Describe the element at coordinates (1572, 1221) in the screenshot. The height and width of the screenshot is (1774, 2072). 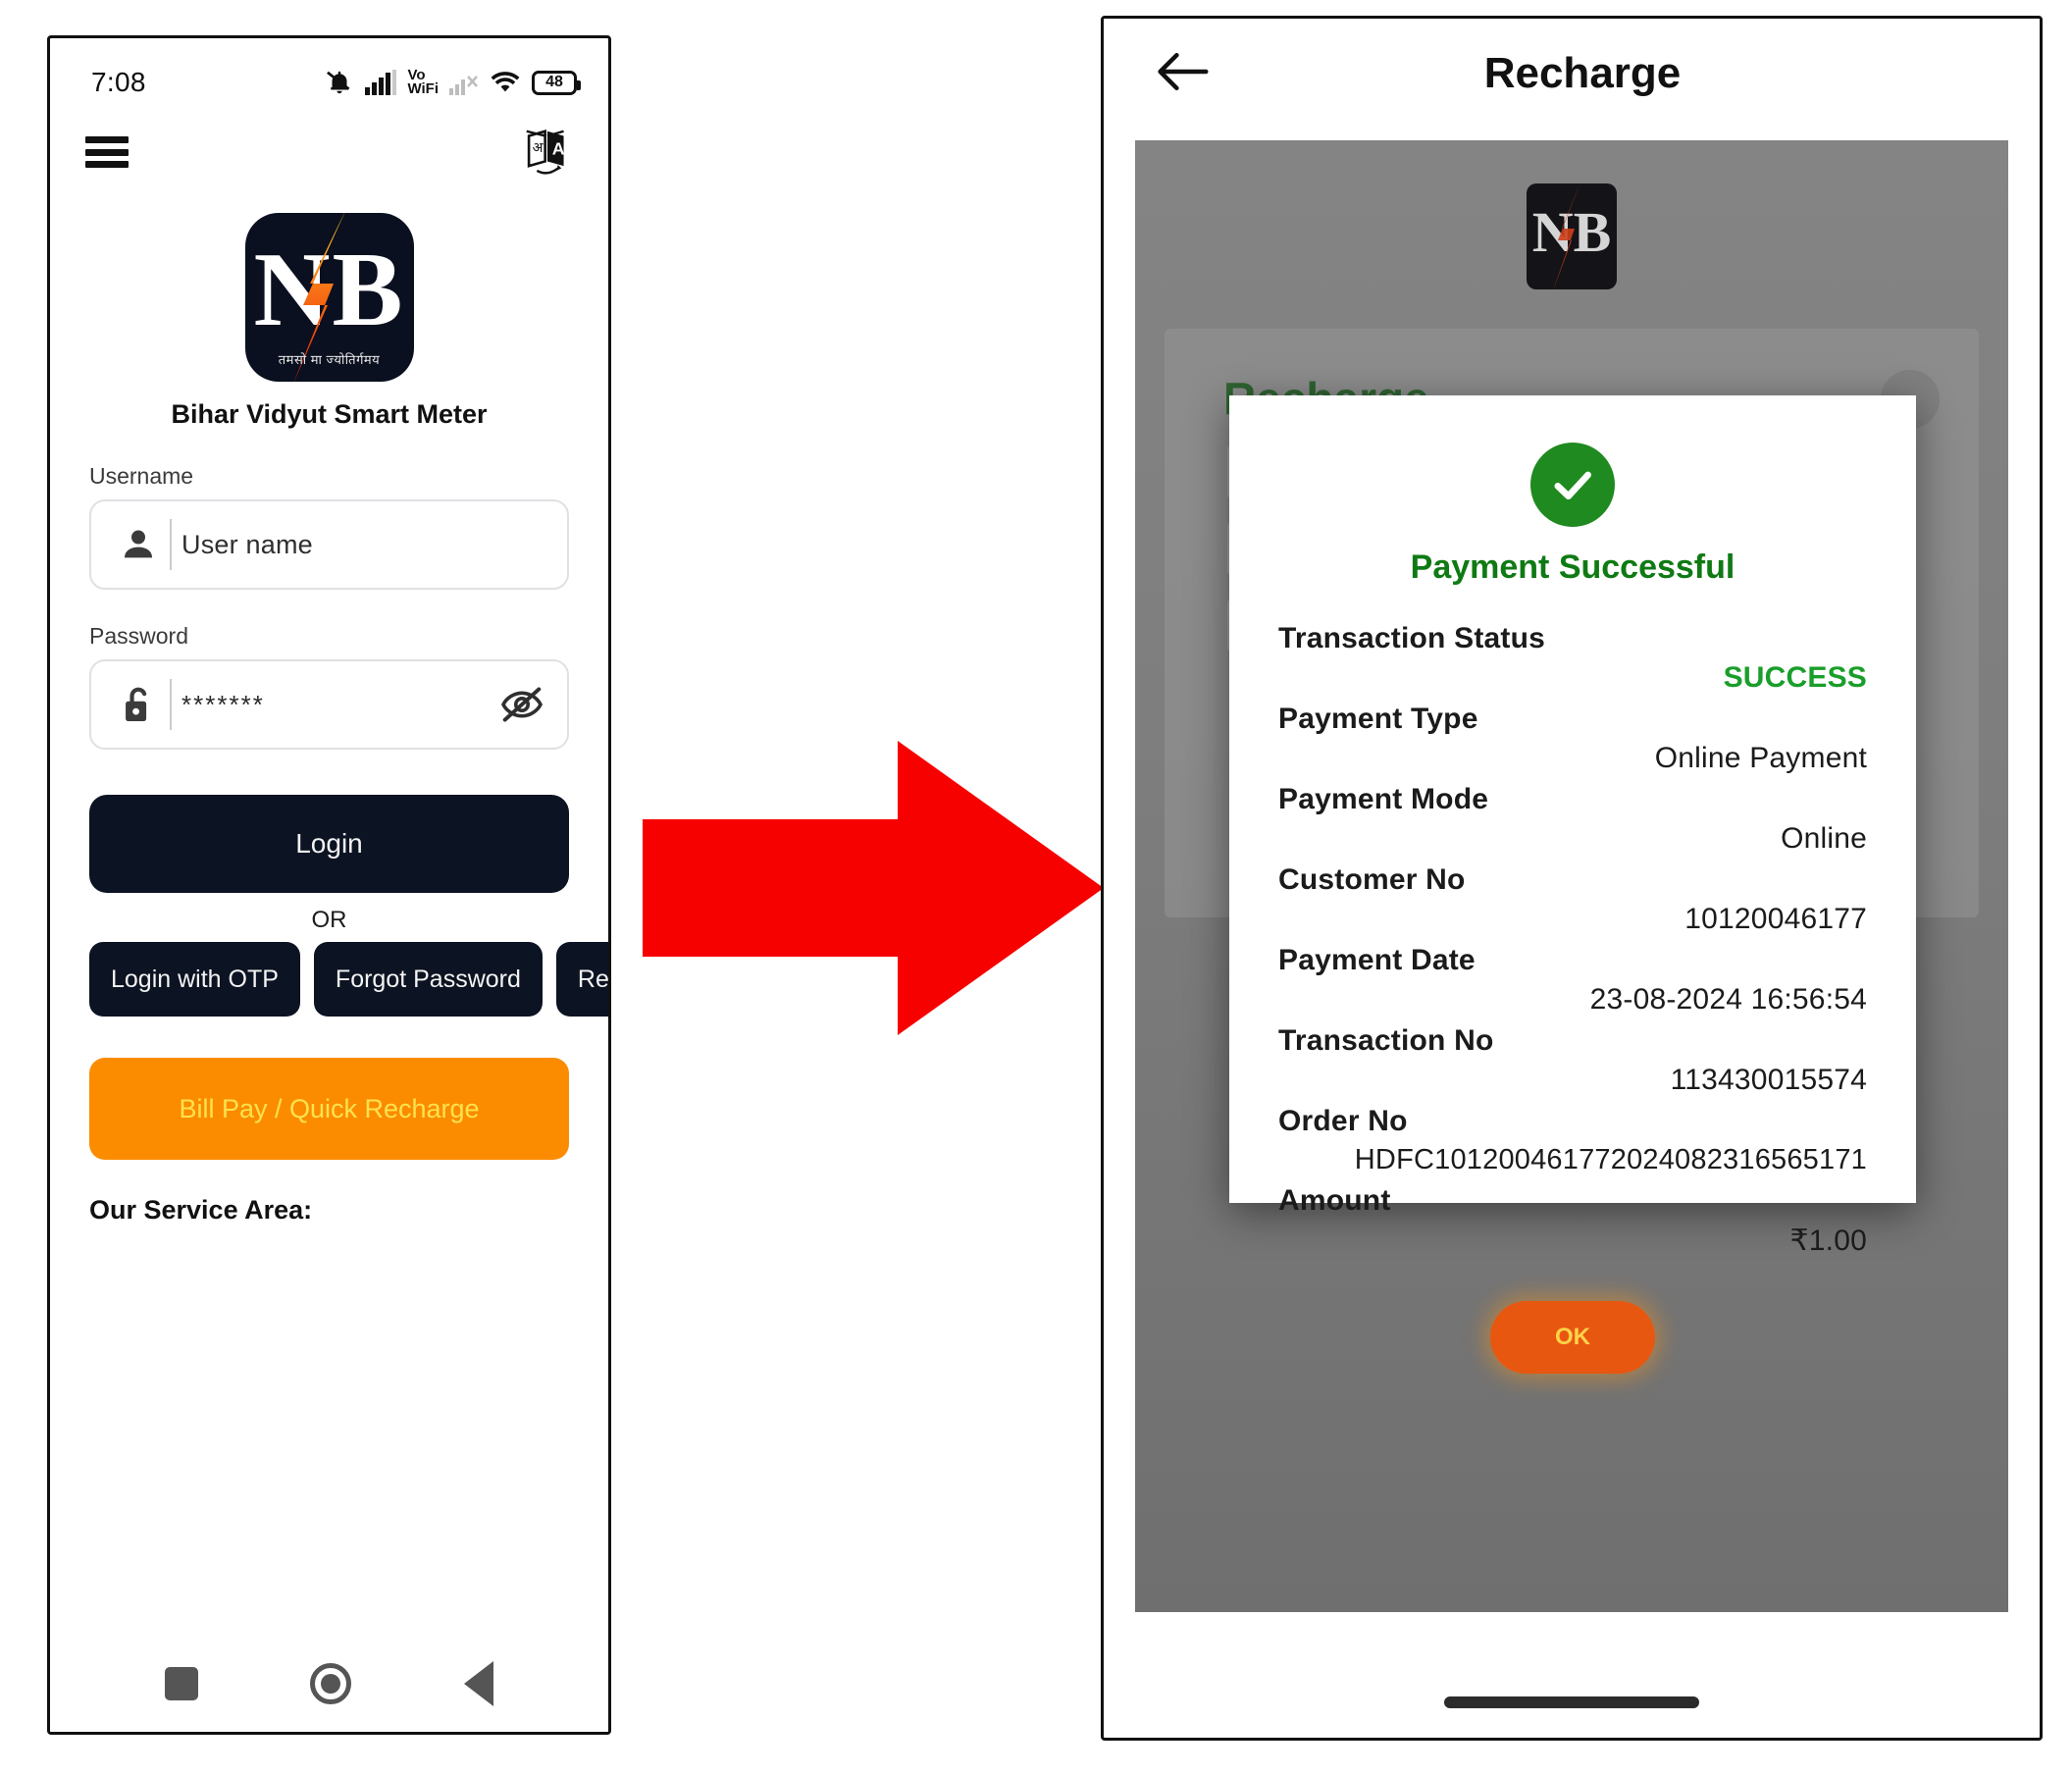
I see `detail-row: Amount ₹1.00` at that location.